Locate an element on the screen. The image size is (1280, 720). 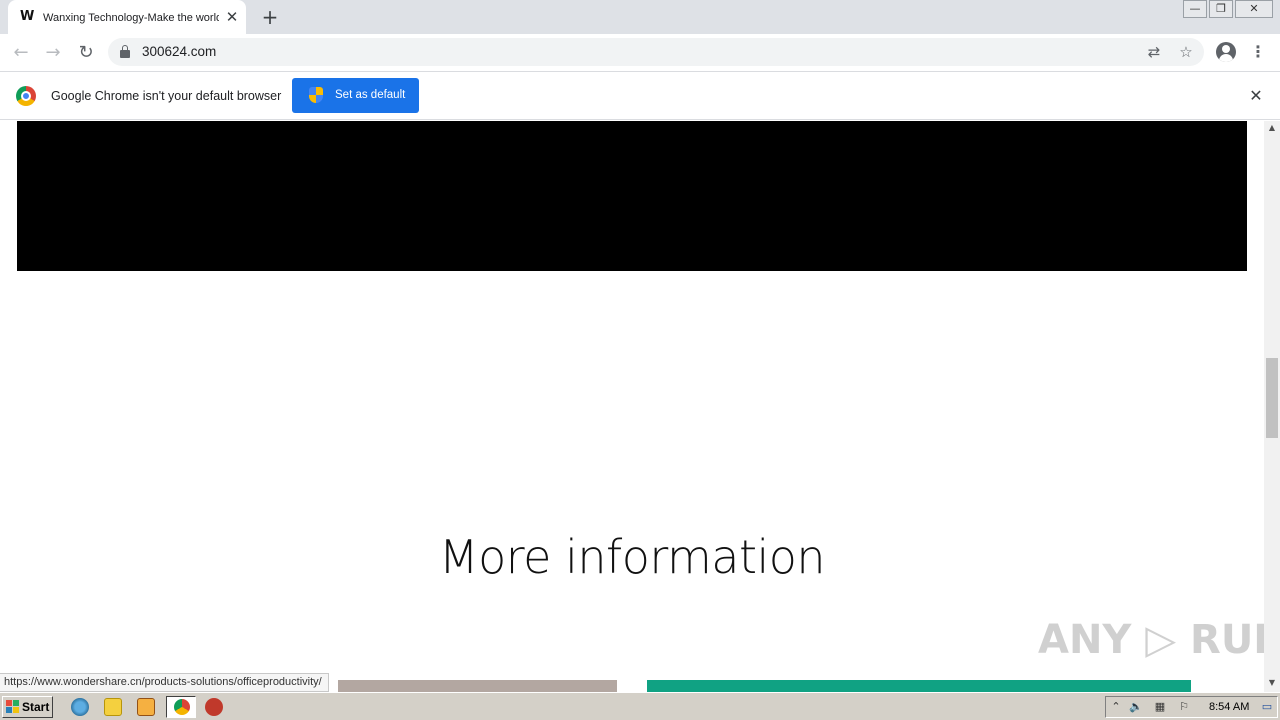
set-as-default-label: Set as default is located at coordinates (370, 95).